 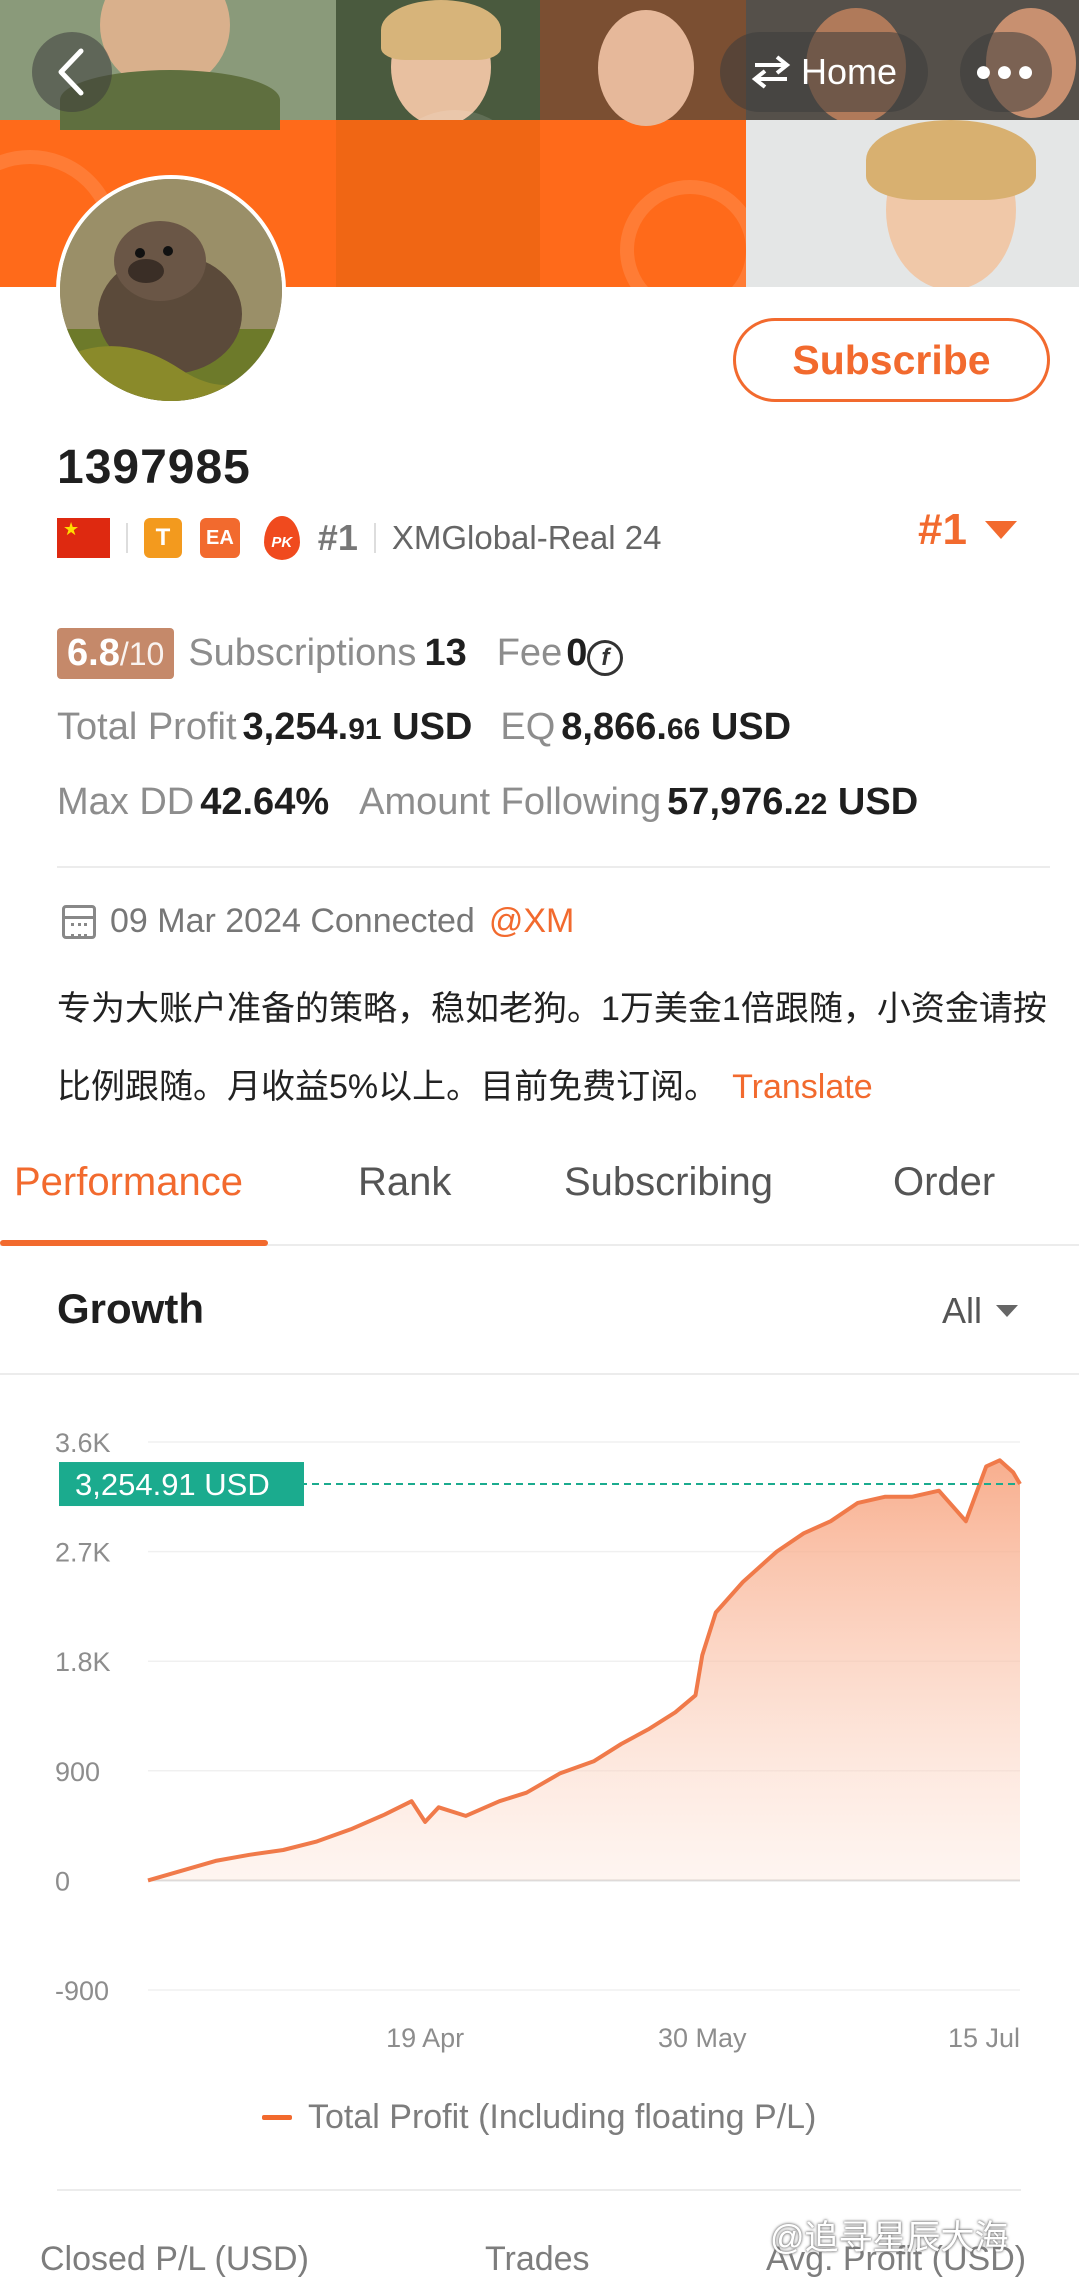 What do you see at coordinates (528, 727) in the screenshot?
I see `eq-label: EQ` at bounding box center [528, 727].